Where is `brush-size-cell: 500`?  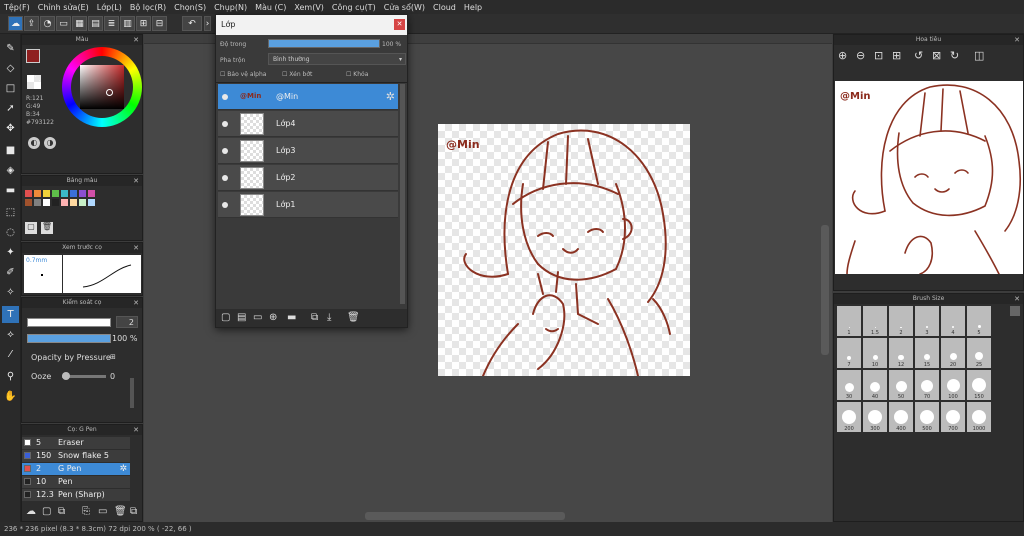 brush-size-cell: 500 is located at coordinates (927, 417).